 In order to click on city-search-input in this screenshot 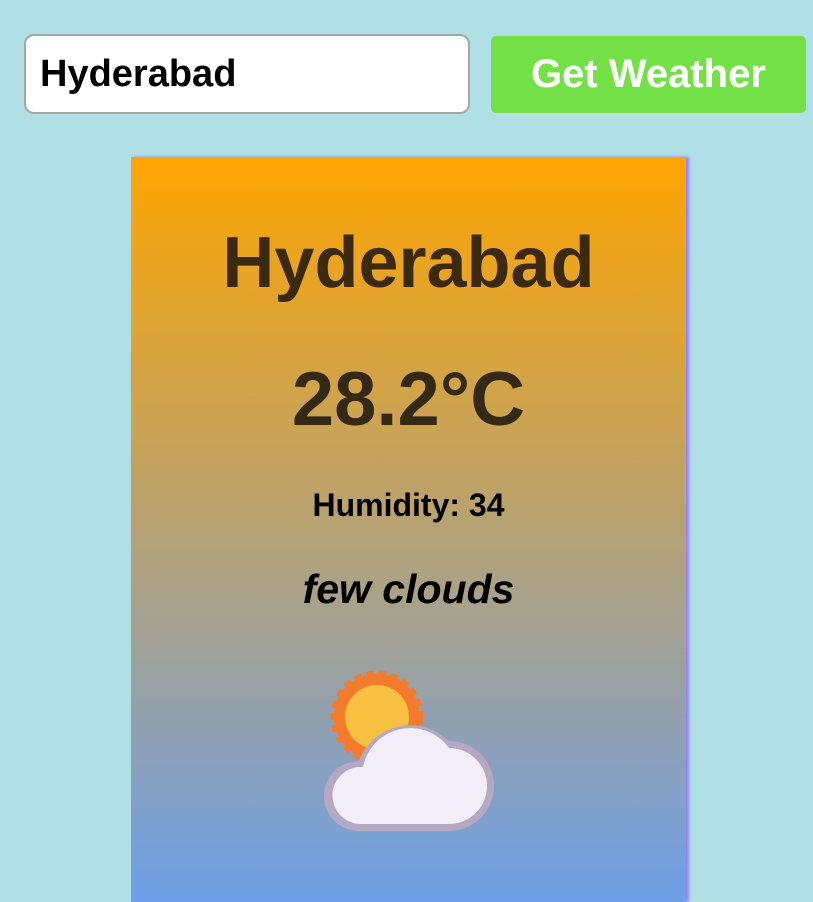, I will do `click(247, 74)`.